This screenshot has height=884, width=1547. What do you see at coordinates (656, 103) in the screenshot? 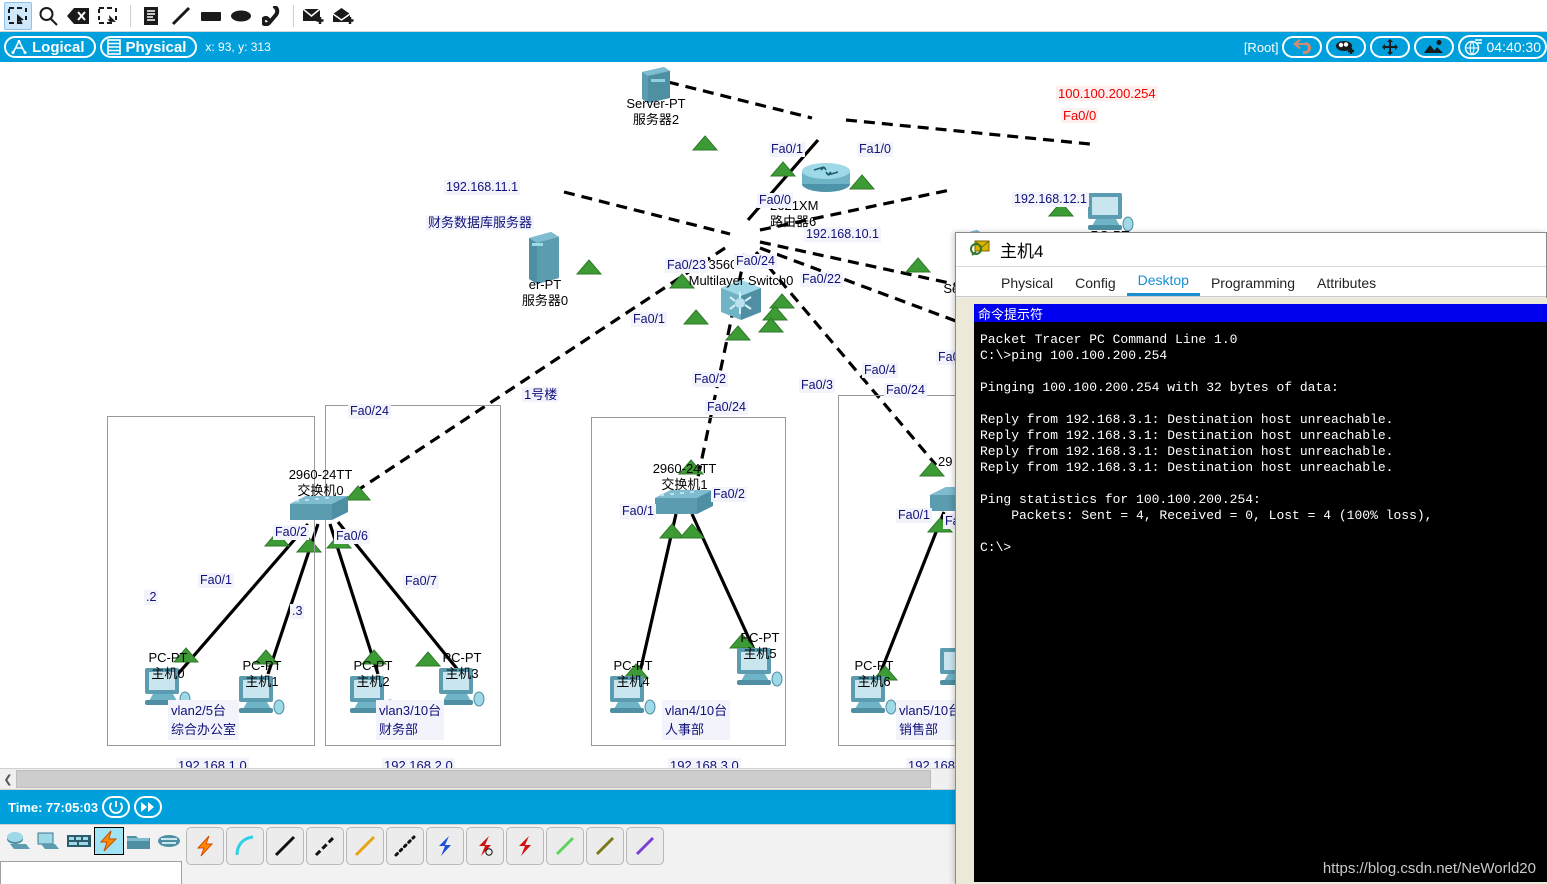
I see `device-model: Server-PT` at bounding box center [656, 103].